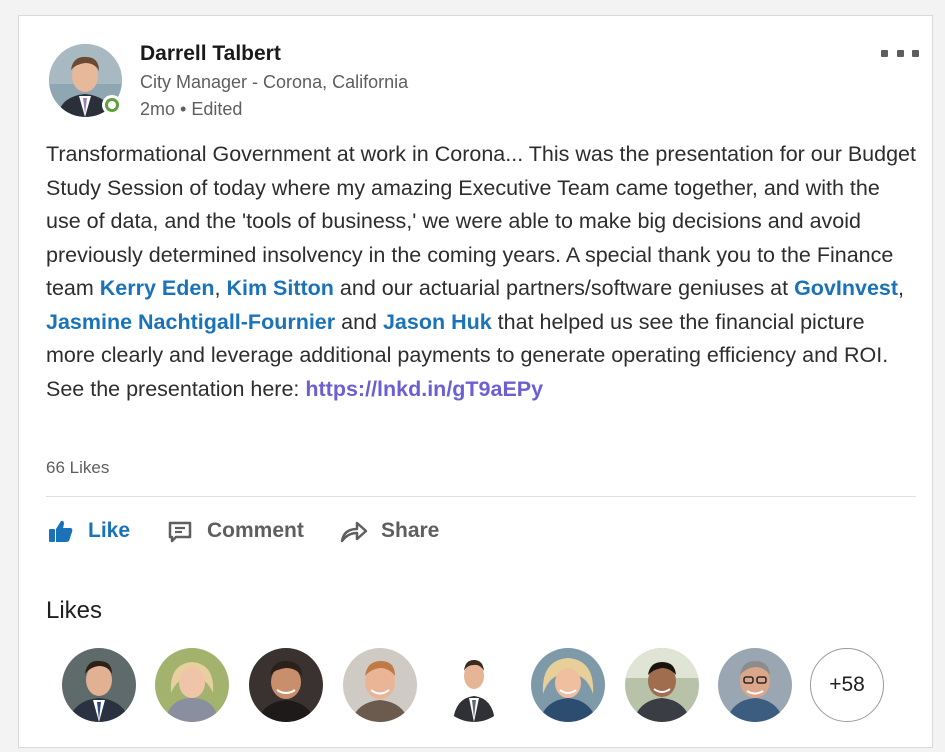 This screenshot has width=945, height=752. What do you see at coordinates (846, 288) in the screenshot?
I see `mention-govinvest: GovInvest` at bounding box center [846, 288].